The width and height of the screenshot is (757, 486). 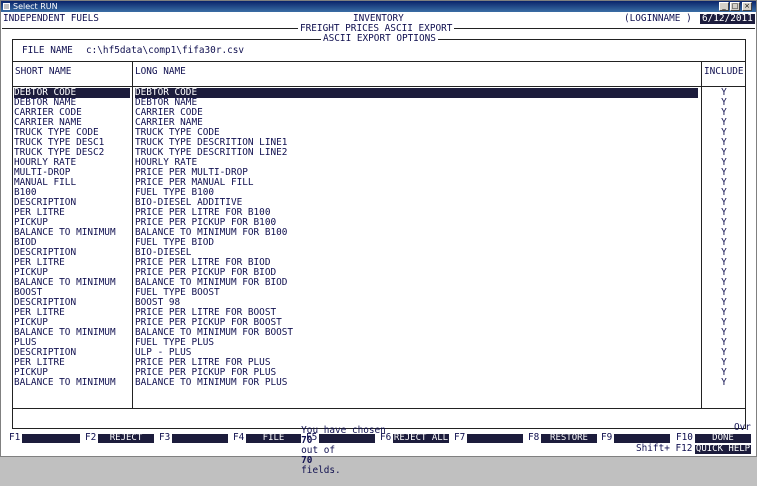 I want to click on table-row: PER LITRE PRICE PER LITRE FOR B100 Y, so click(x=379, y=213).